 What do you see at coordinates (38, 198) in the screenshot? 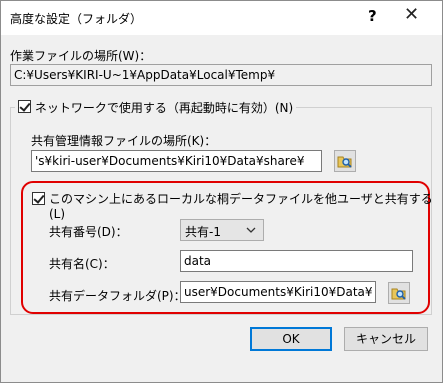
I see `share-checkbox` at bounding box center [38, 198].